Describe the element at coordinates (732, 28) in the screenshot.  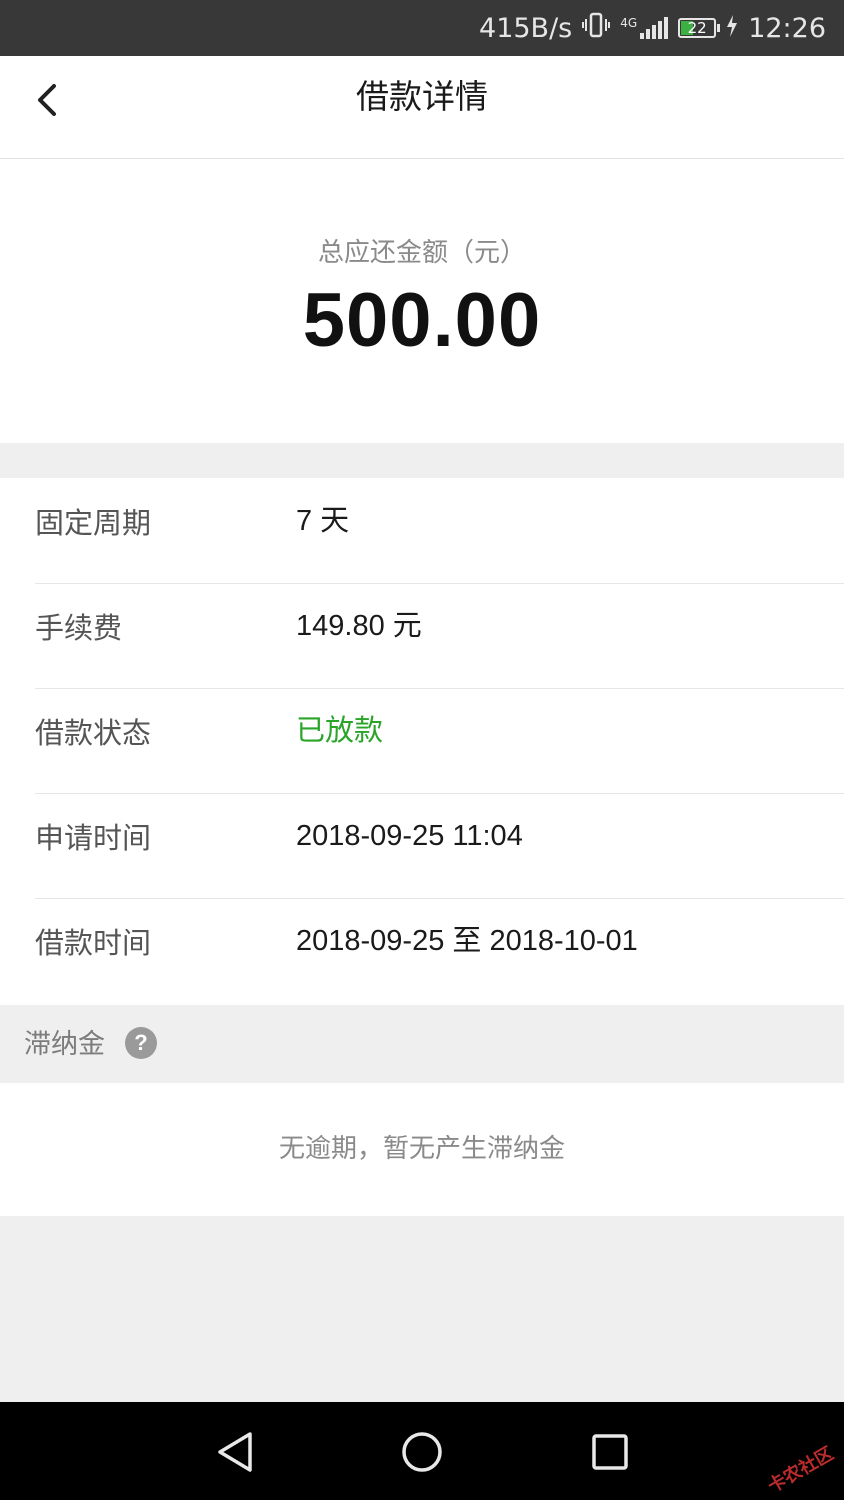
I see `charging-icon` at that location.